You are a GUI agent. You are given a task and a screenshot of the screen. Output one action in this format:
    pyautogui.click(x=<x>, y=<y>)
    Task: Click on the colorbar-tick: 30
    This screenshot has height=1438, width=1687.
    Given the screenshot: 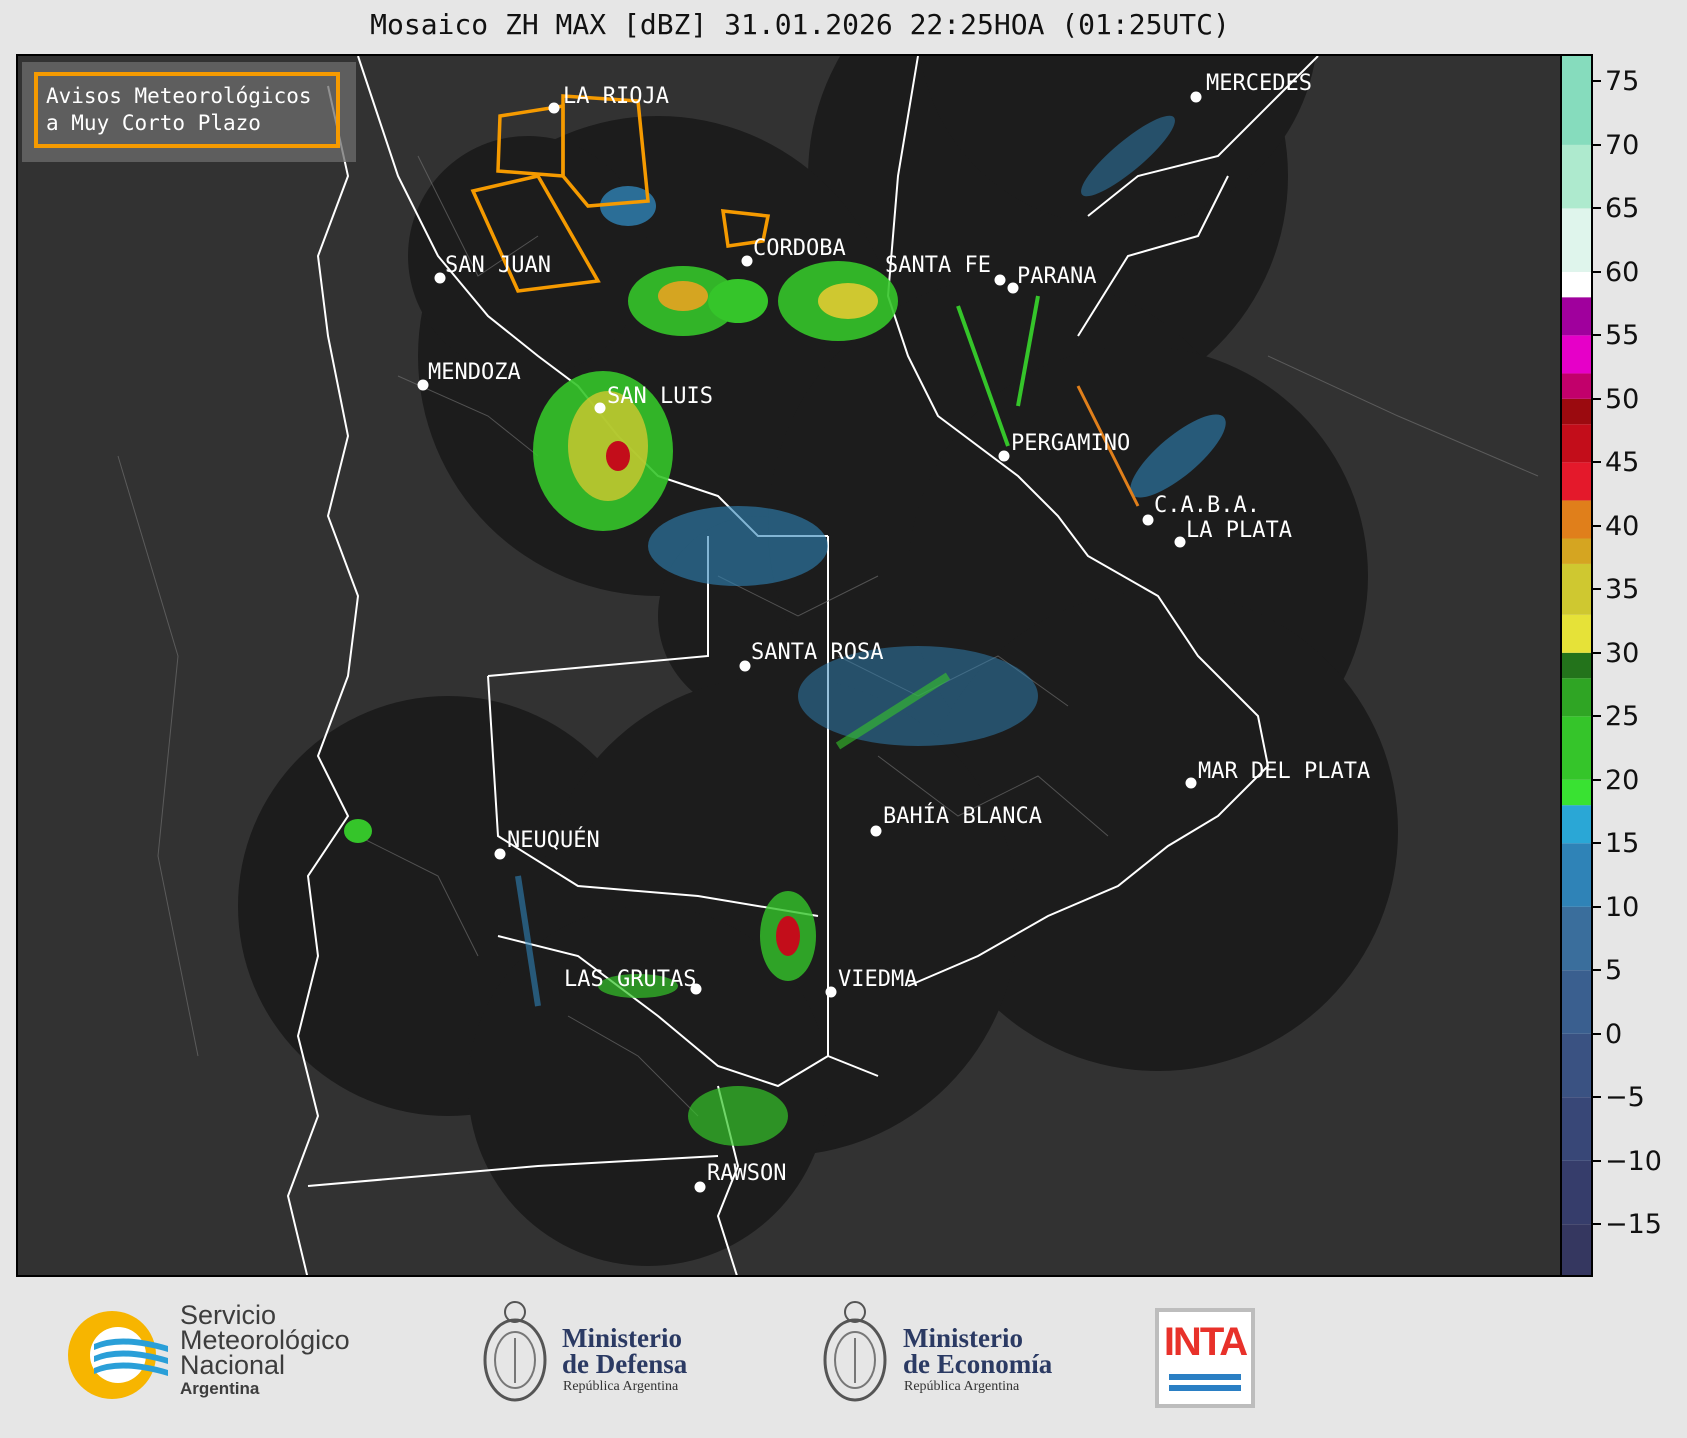 What is the action you would take?
    pyautogui.click(x=1638, y=653)
    